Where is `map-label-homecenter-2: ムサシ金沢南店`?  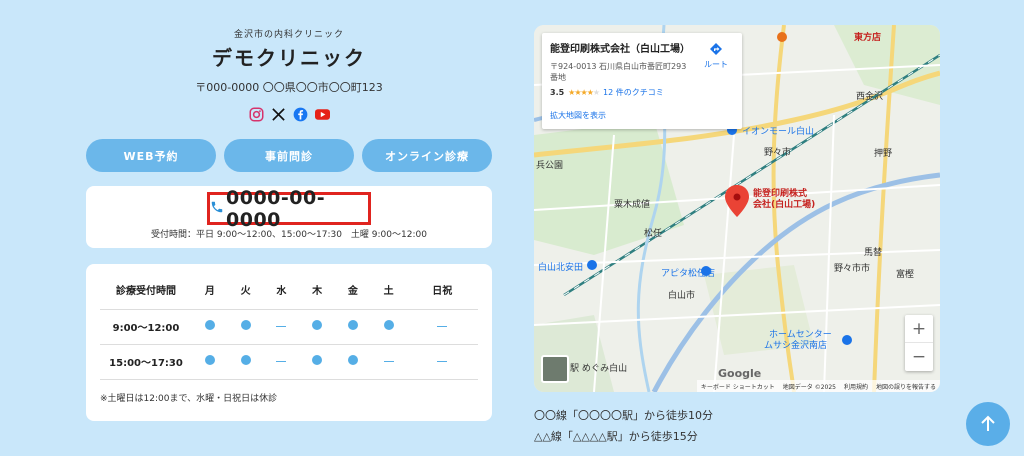 map-label-homecenter-2: ムサシ金沢南店 is located at coordinates (796, 346).